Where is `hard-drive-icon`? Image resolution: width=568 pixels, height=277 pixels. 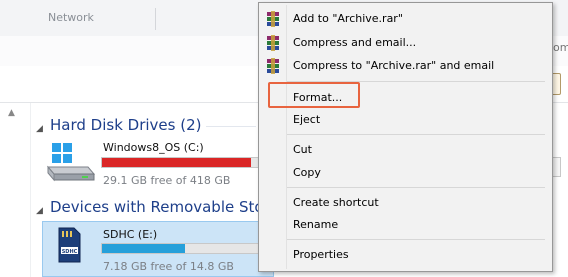
hard-drive-icon is located at coordinates (71, 162).